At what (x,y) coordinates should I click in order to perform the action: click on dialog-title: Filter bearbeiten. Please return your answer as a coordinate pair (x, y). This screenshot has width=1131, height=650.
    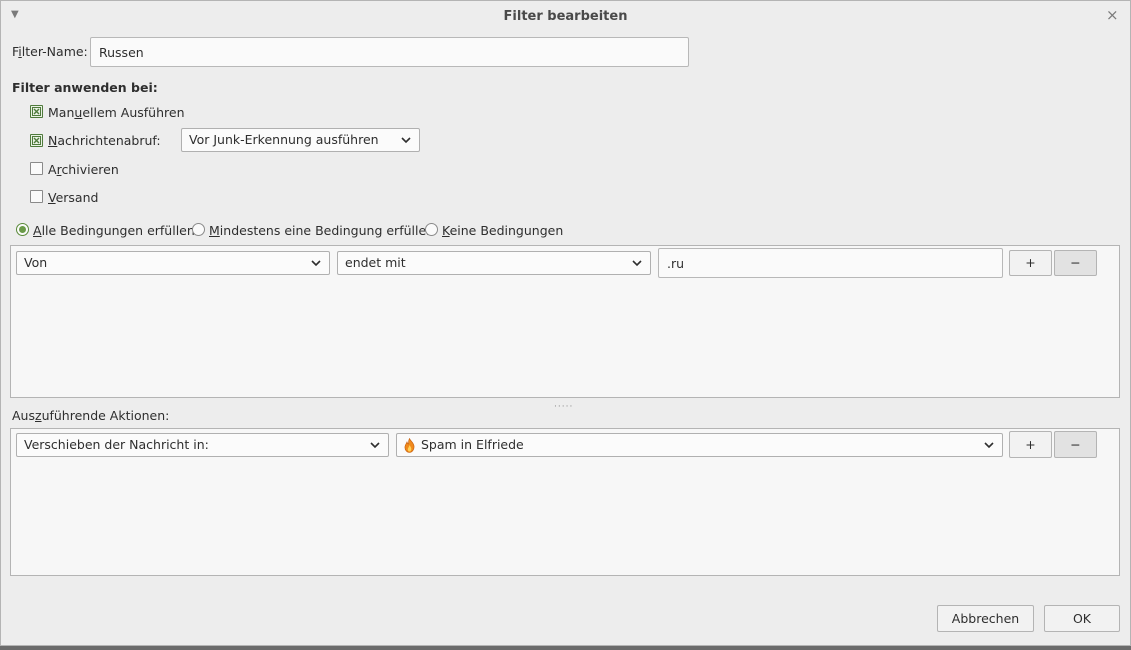
    Looking at the image, I should click on (565, 16).